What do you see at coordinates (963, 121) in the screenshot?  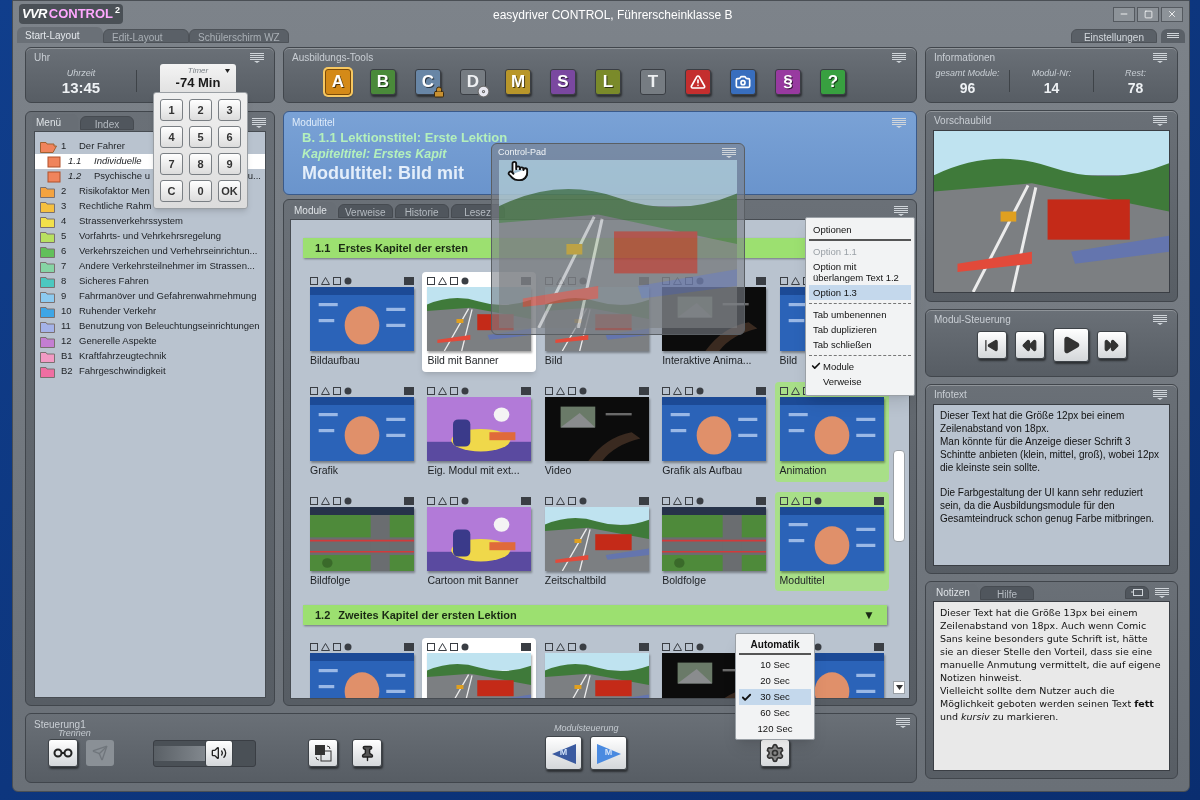 I see `panel-title: Vorschaubild` at bounding box center [963, 121].